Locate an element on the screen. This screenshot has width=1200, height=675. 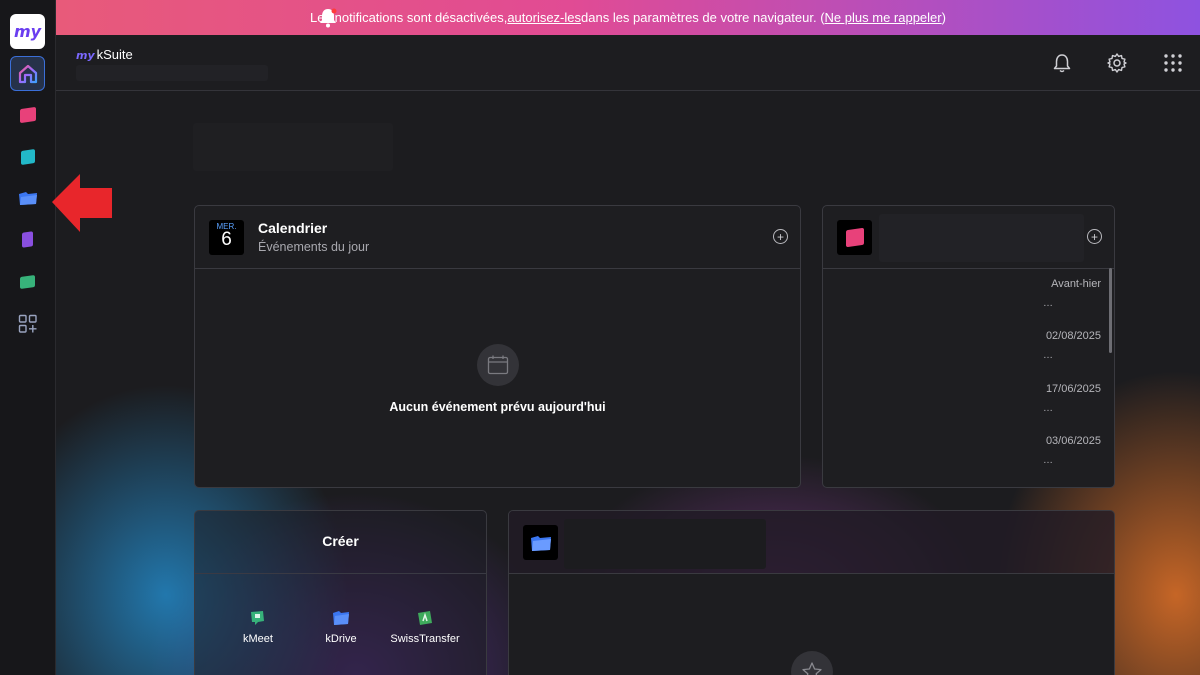
rail-item-kdrive is located at coordinates (27, 197).